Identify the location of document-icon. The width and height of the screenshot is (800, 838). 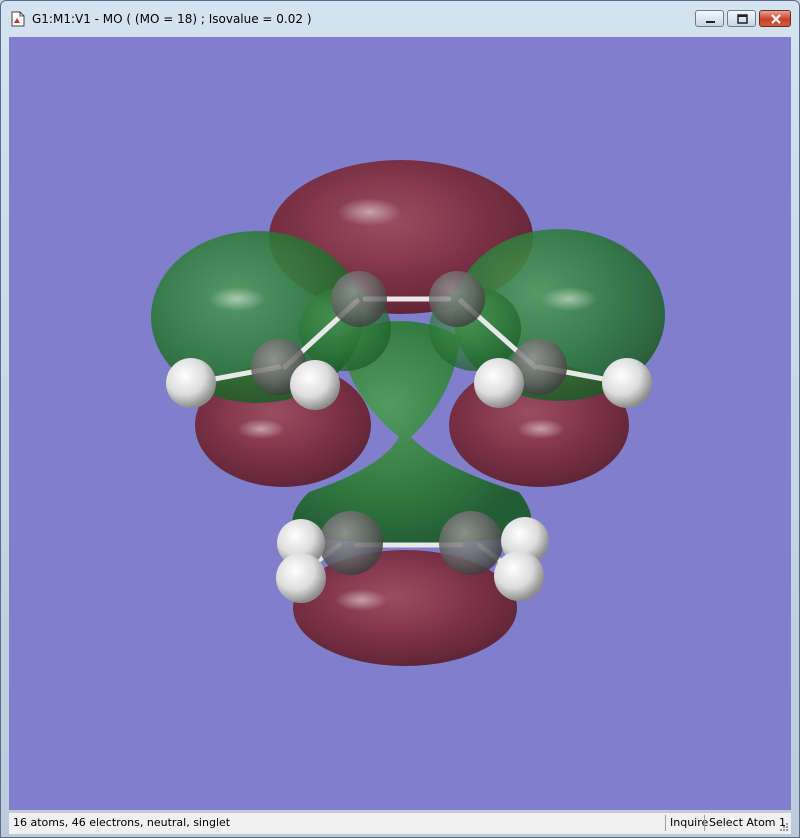
(18, 19).